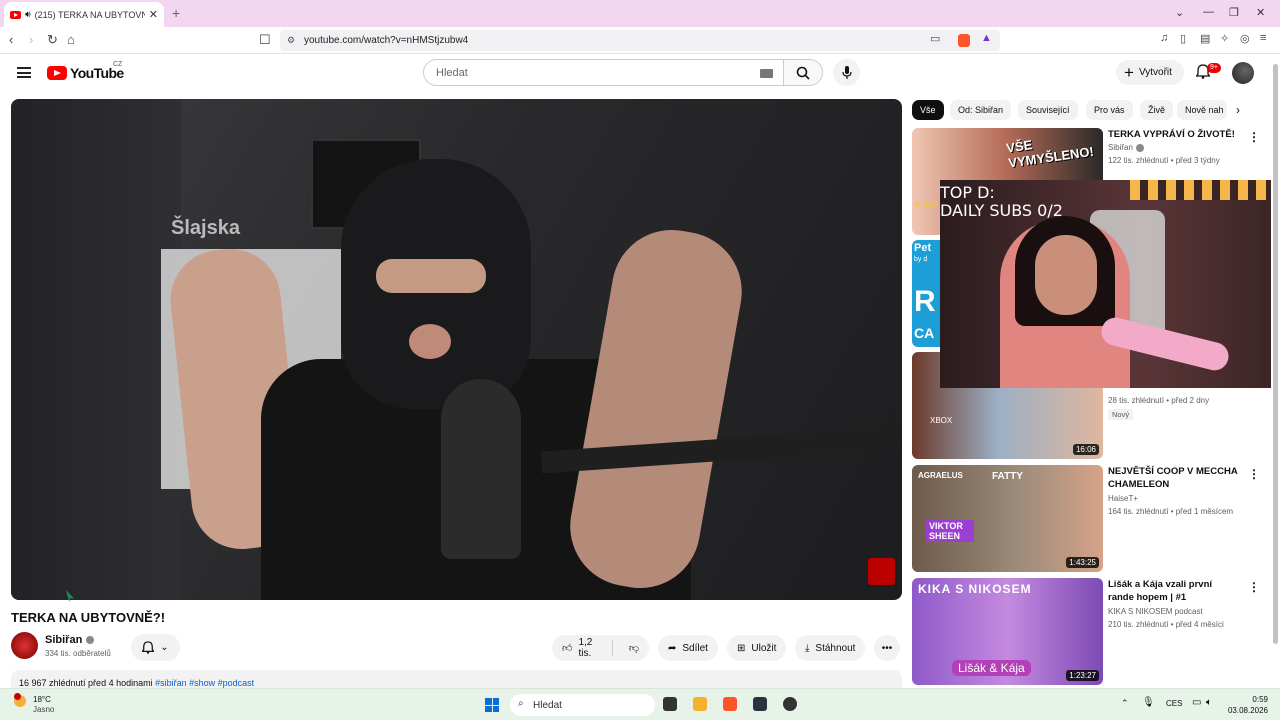 This screenshot has width=1280, height=720. I want to click on dislike-button: 👎︎, so click(634, 648).